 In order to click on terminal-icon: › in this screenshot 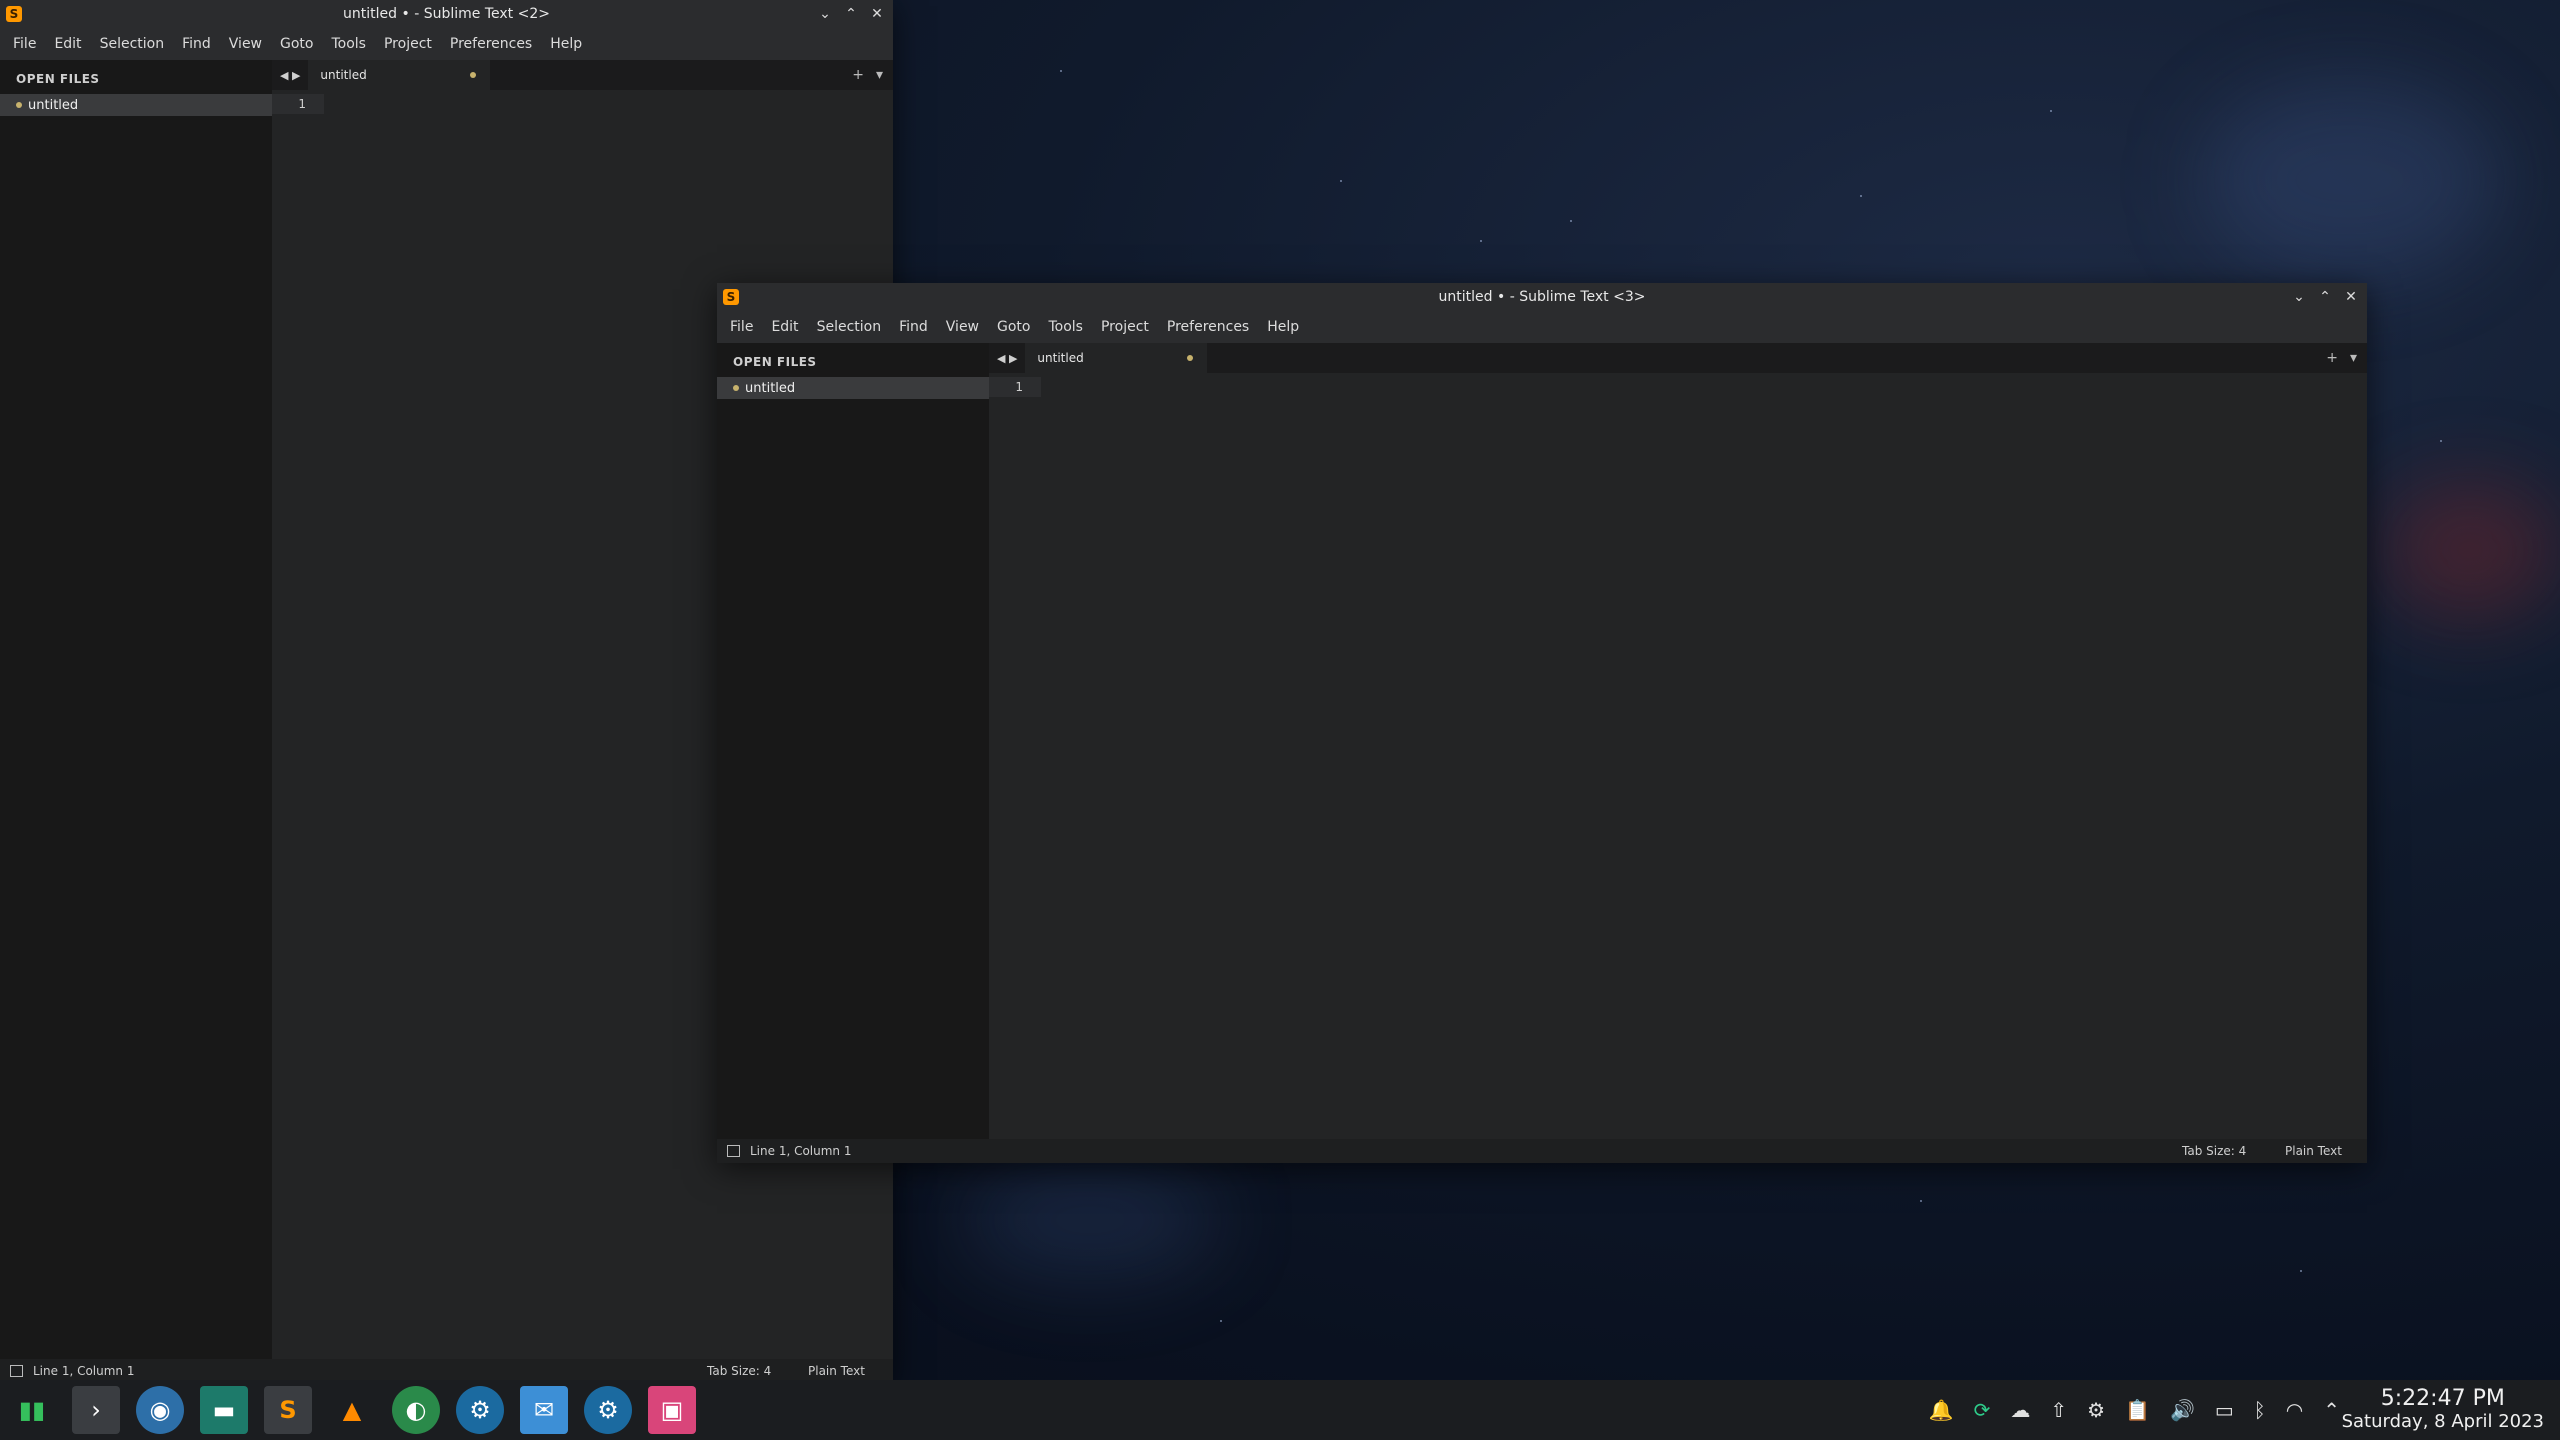, I will do `click(96, 1410)`.